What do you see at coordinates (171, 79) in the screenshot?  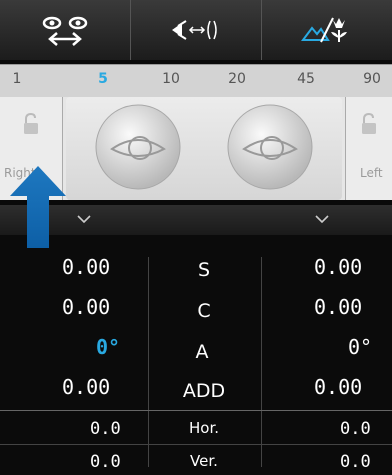 I see `scale-tick: 10` at bounding box center [171, 79].